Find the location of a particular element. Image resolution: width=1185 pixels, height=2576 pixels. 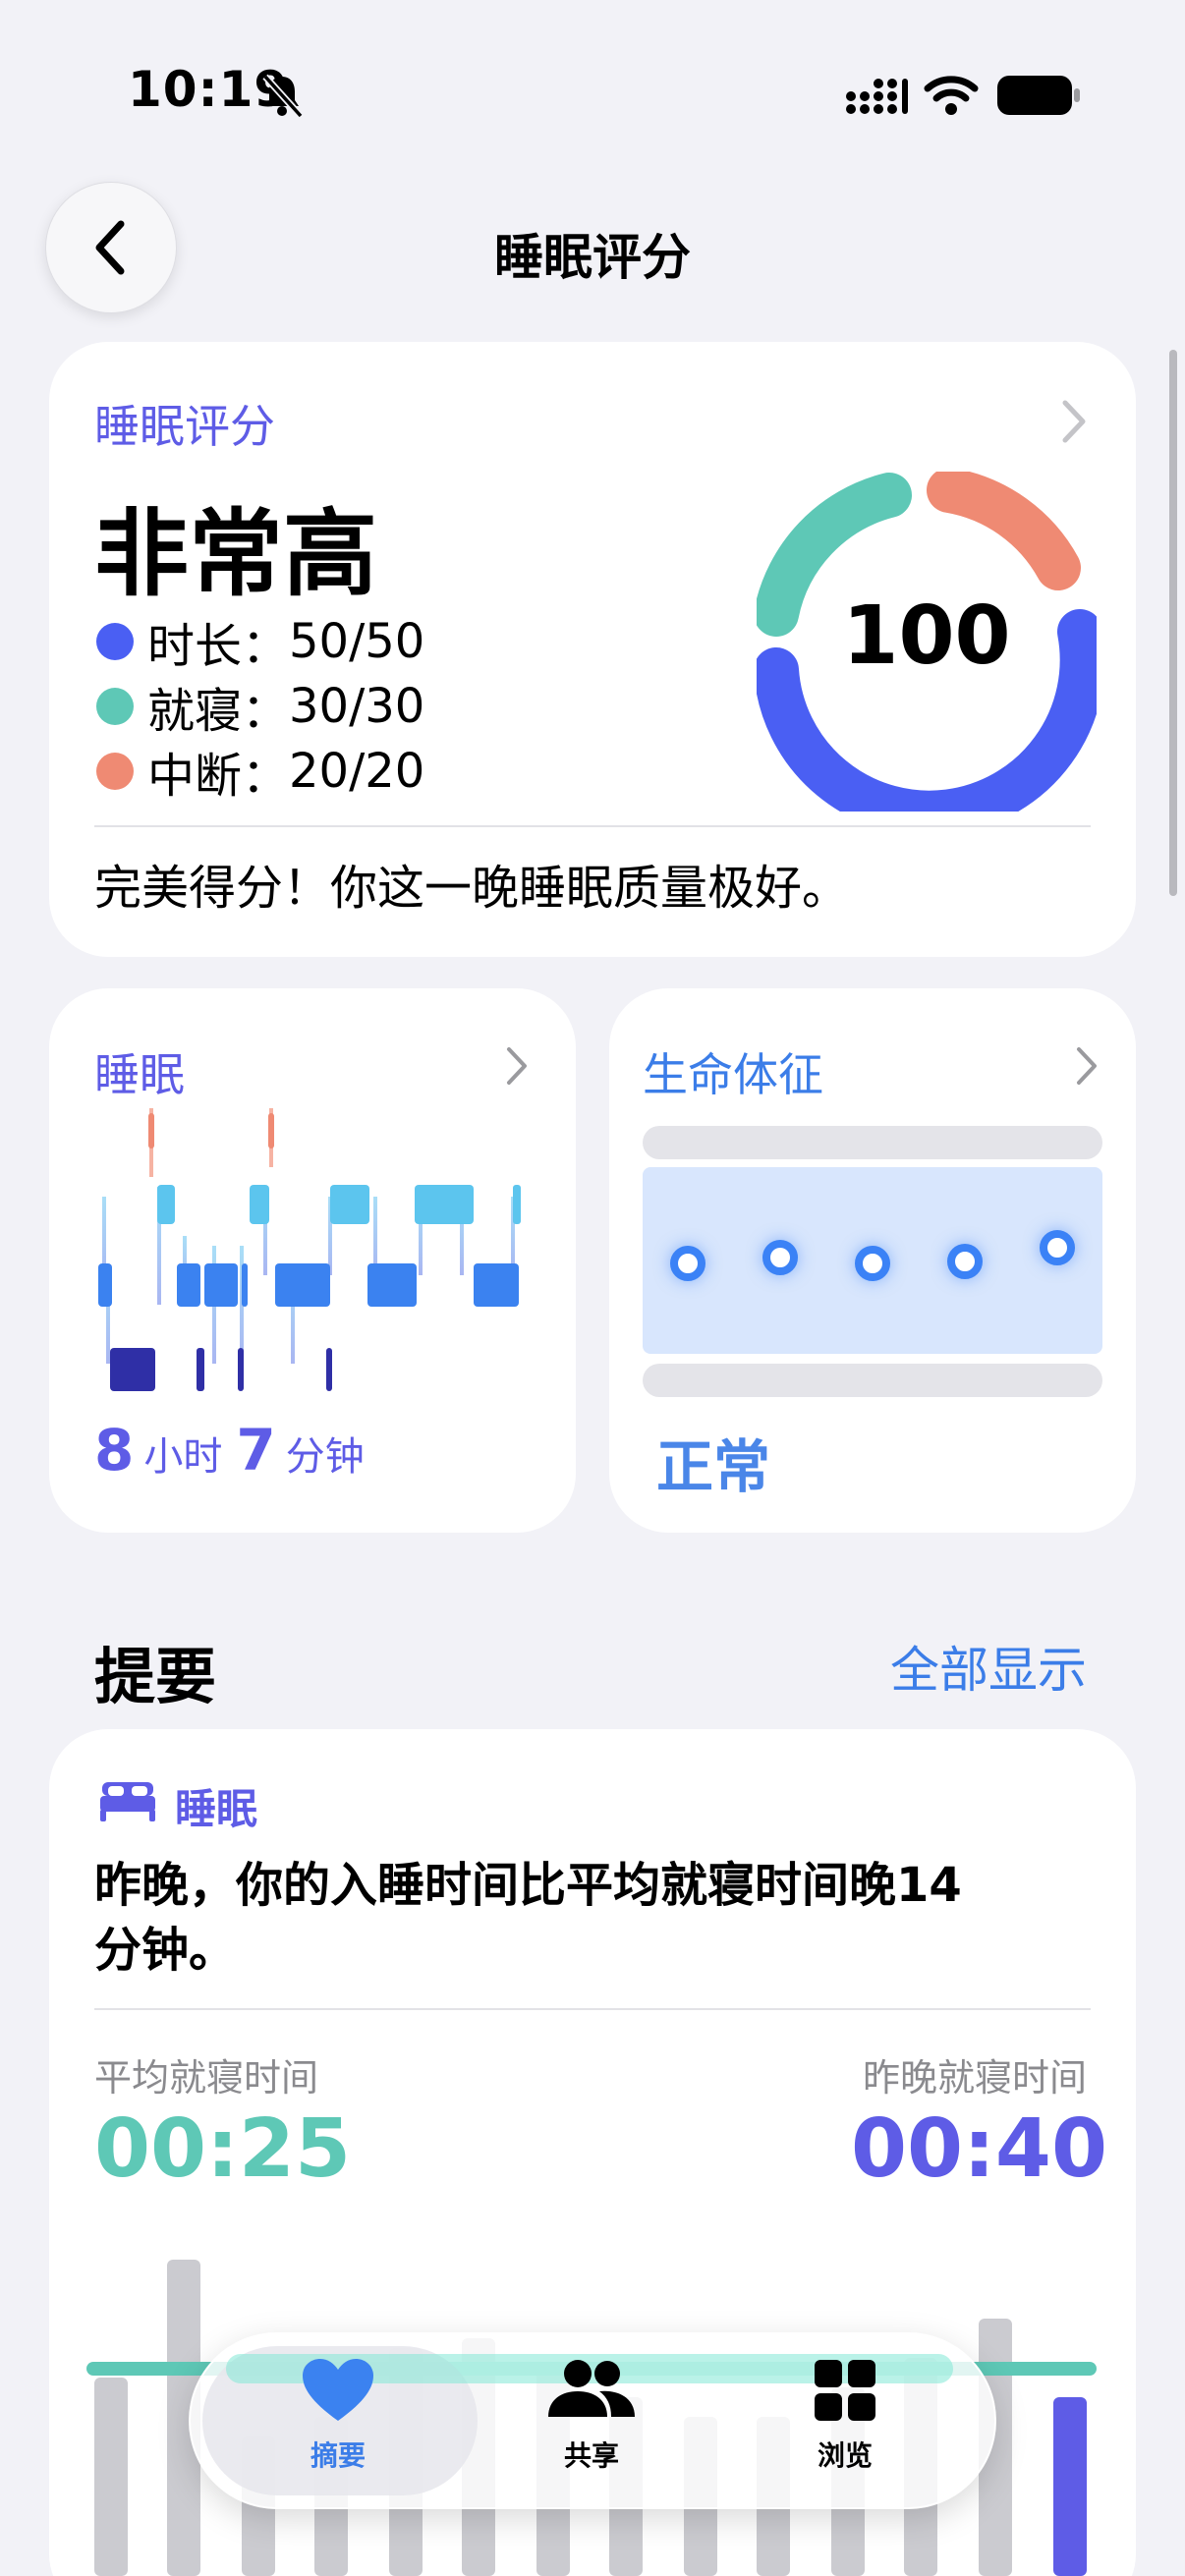

score-level: 非常高 is located at coordinates (236, 554).